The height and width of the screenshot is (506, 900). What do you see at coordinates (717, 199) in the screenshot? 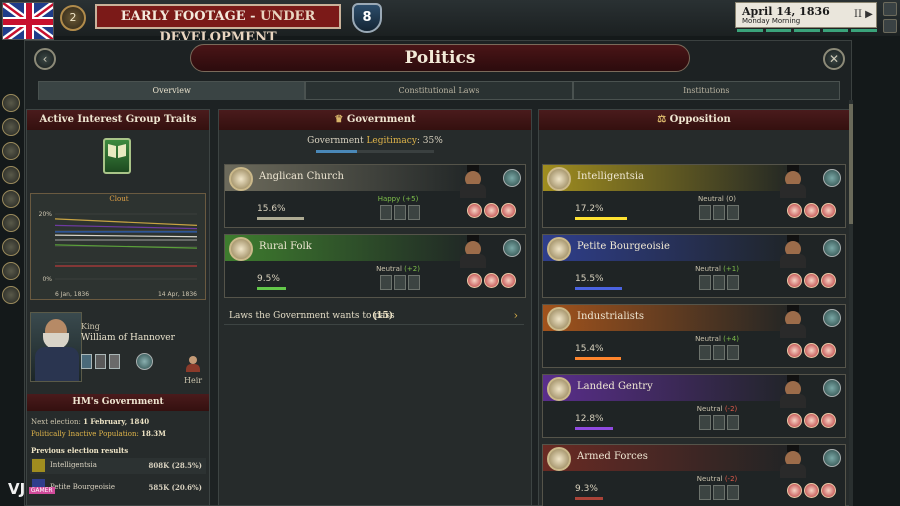
I see `ig-approval: Neutral (0)` at bounding box center [717, 199].